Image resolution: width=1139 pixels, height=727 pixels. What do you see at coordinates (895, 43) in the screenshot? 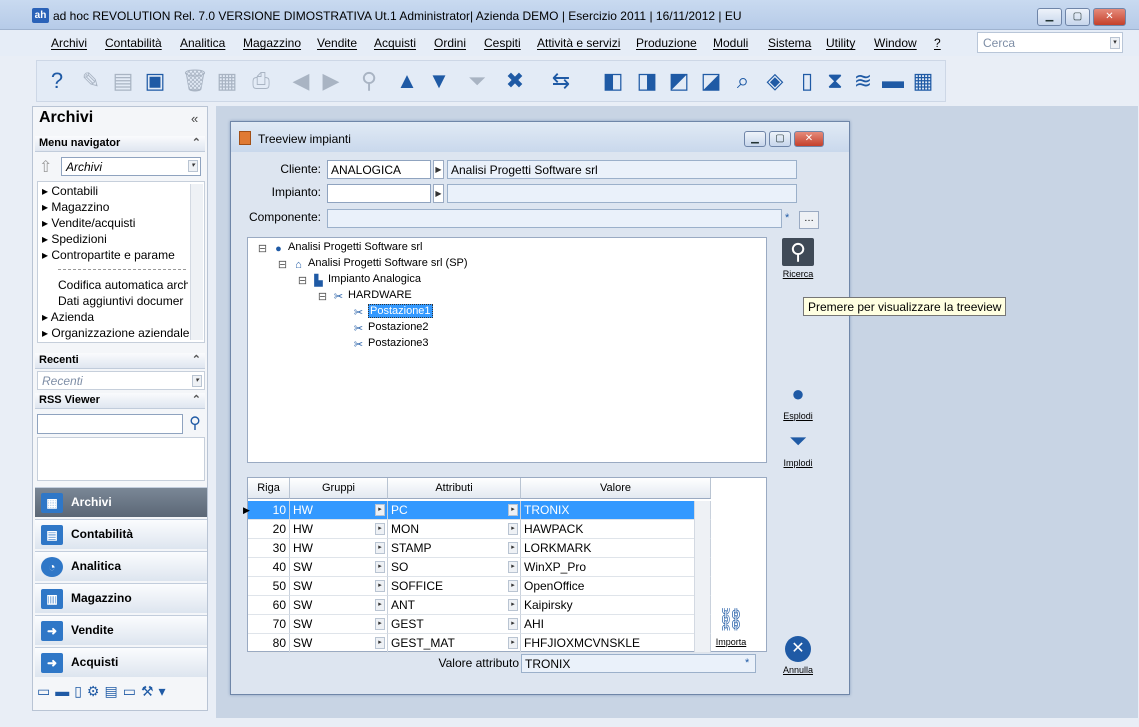
I see `menu-window: Window` at bounding box center [895, 43].